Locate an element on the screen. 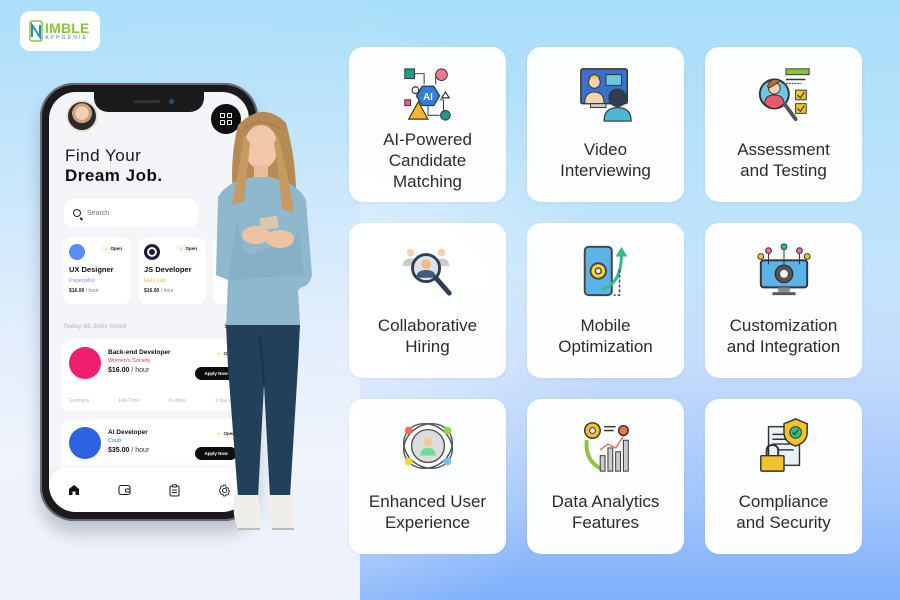  ai-network-icon: AI is located at coordinates (427, 94).